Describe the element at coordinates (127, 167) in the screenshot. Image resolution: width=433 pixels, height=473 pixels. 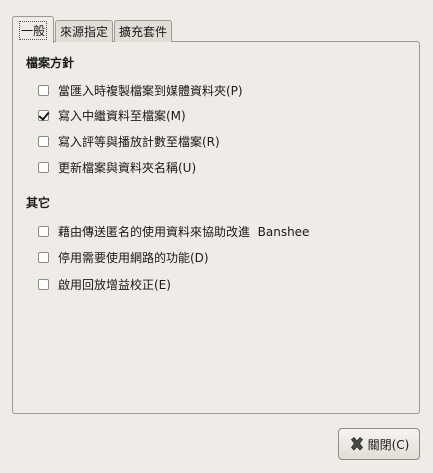
I see `update-names-label: 更新檔案與資料夾名稱(U)` at that location.